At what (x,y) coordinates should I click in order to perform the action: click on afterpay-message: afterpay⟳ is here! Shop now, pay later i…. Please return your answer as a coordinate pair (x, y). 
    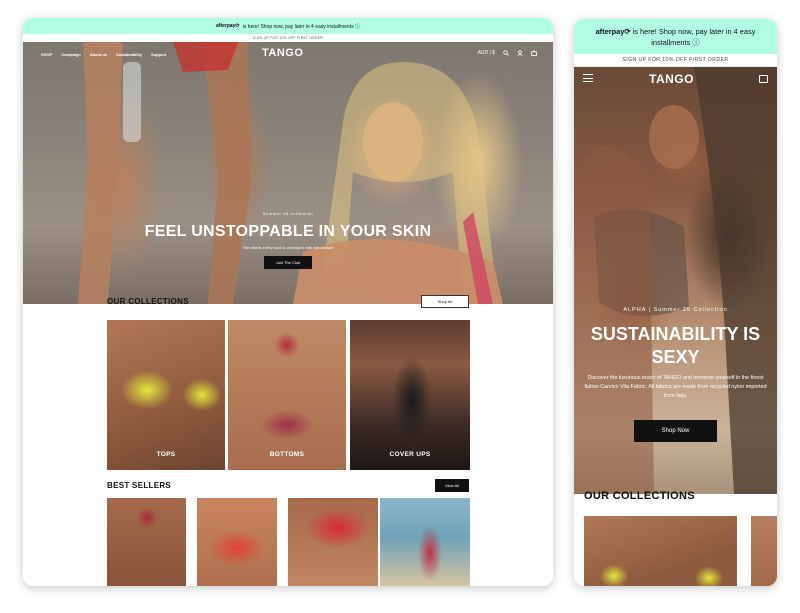
    Looking at the image, I should click on (675, 37).